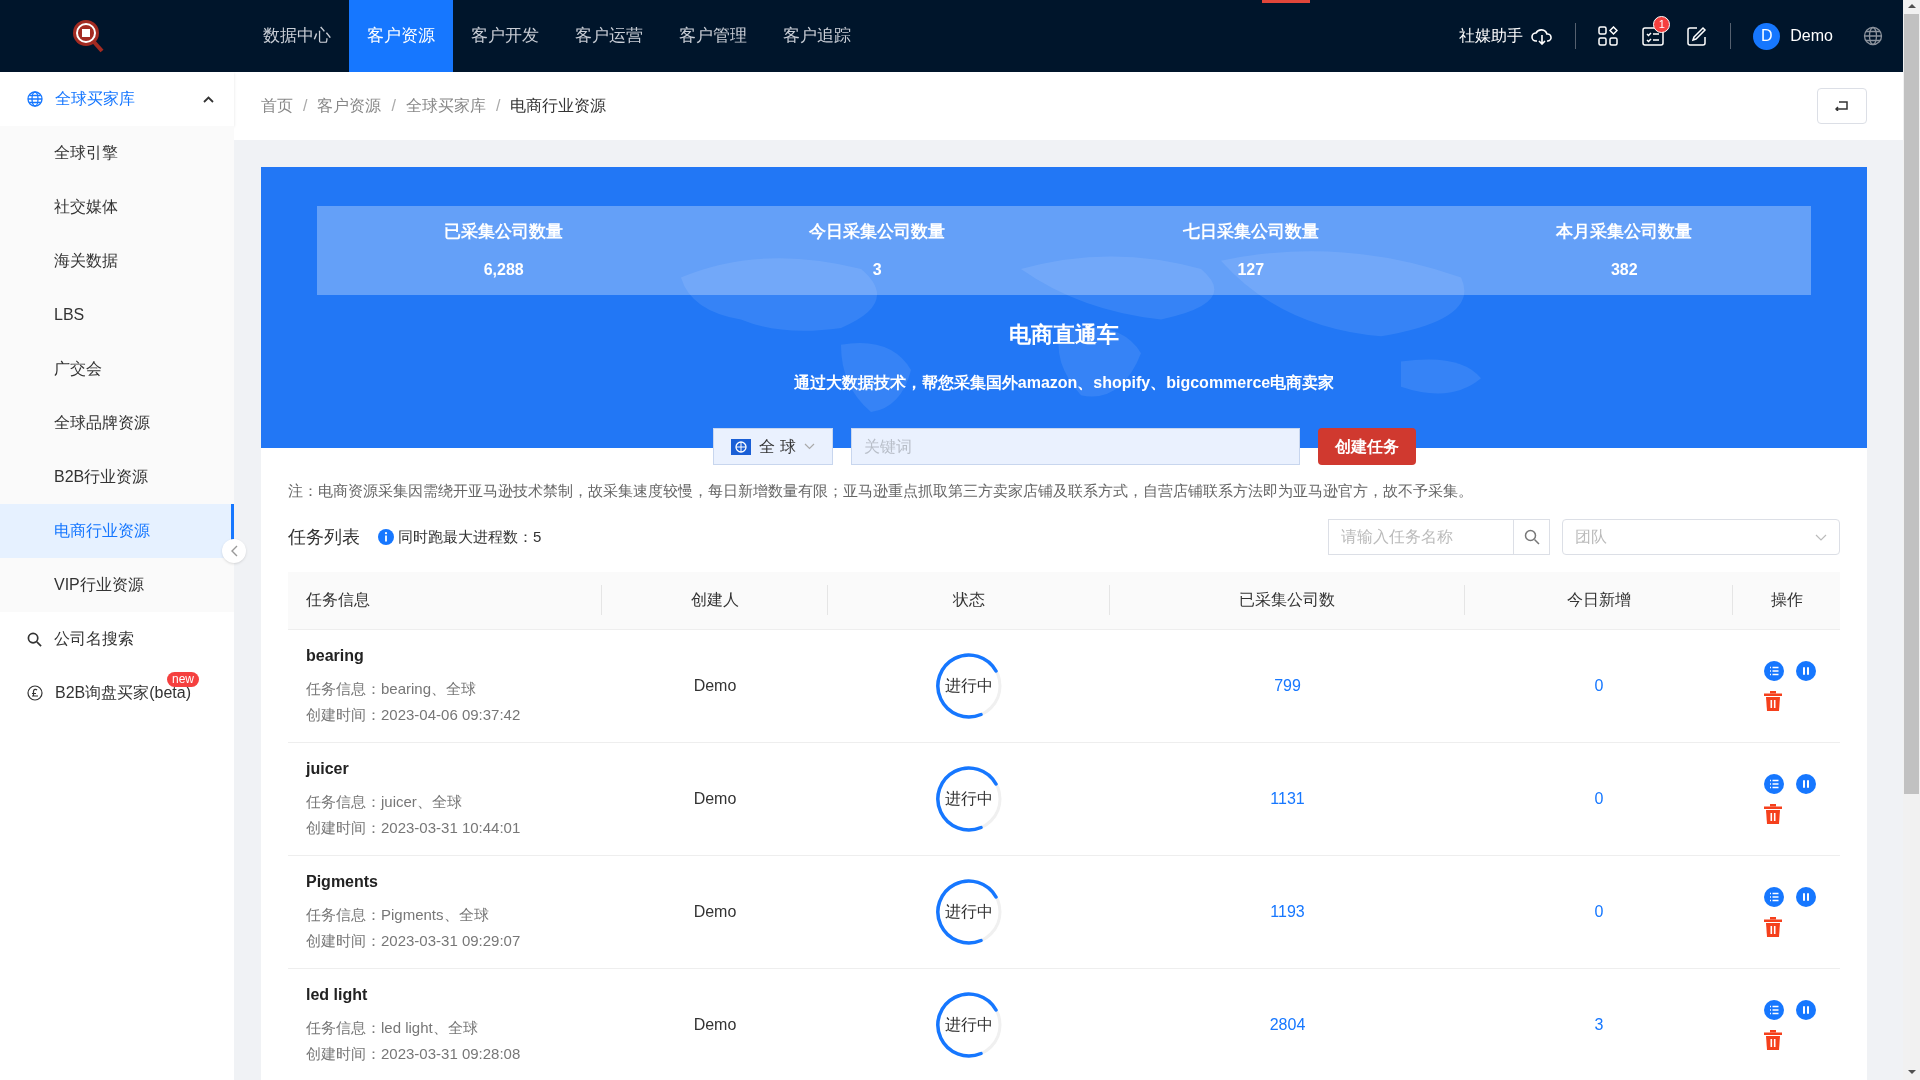  Describe the element at coordinates (414, 940) in the screenshot. I see `created-time: 创建时间：2023-03-31 09:29:07` at that location.